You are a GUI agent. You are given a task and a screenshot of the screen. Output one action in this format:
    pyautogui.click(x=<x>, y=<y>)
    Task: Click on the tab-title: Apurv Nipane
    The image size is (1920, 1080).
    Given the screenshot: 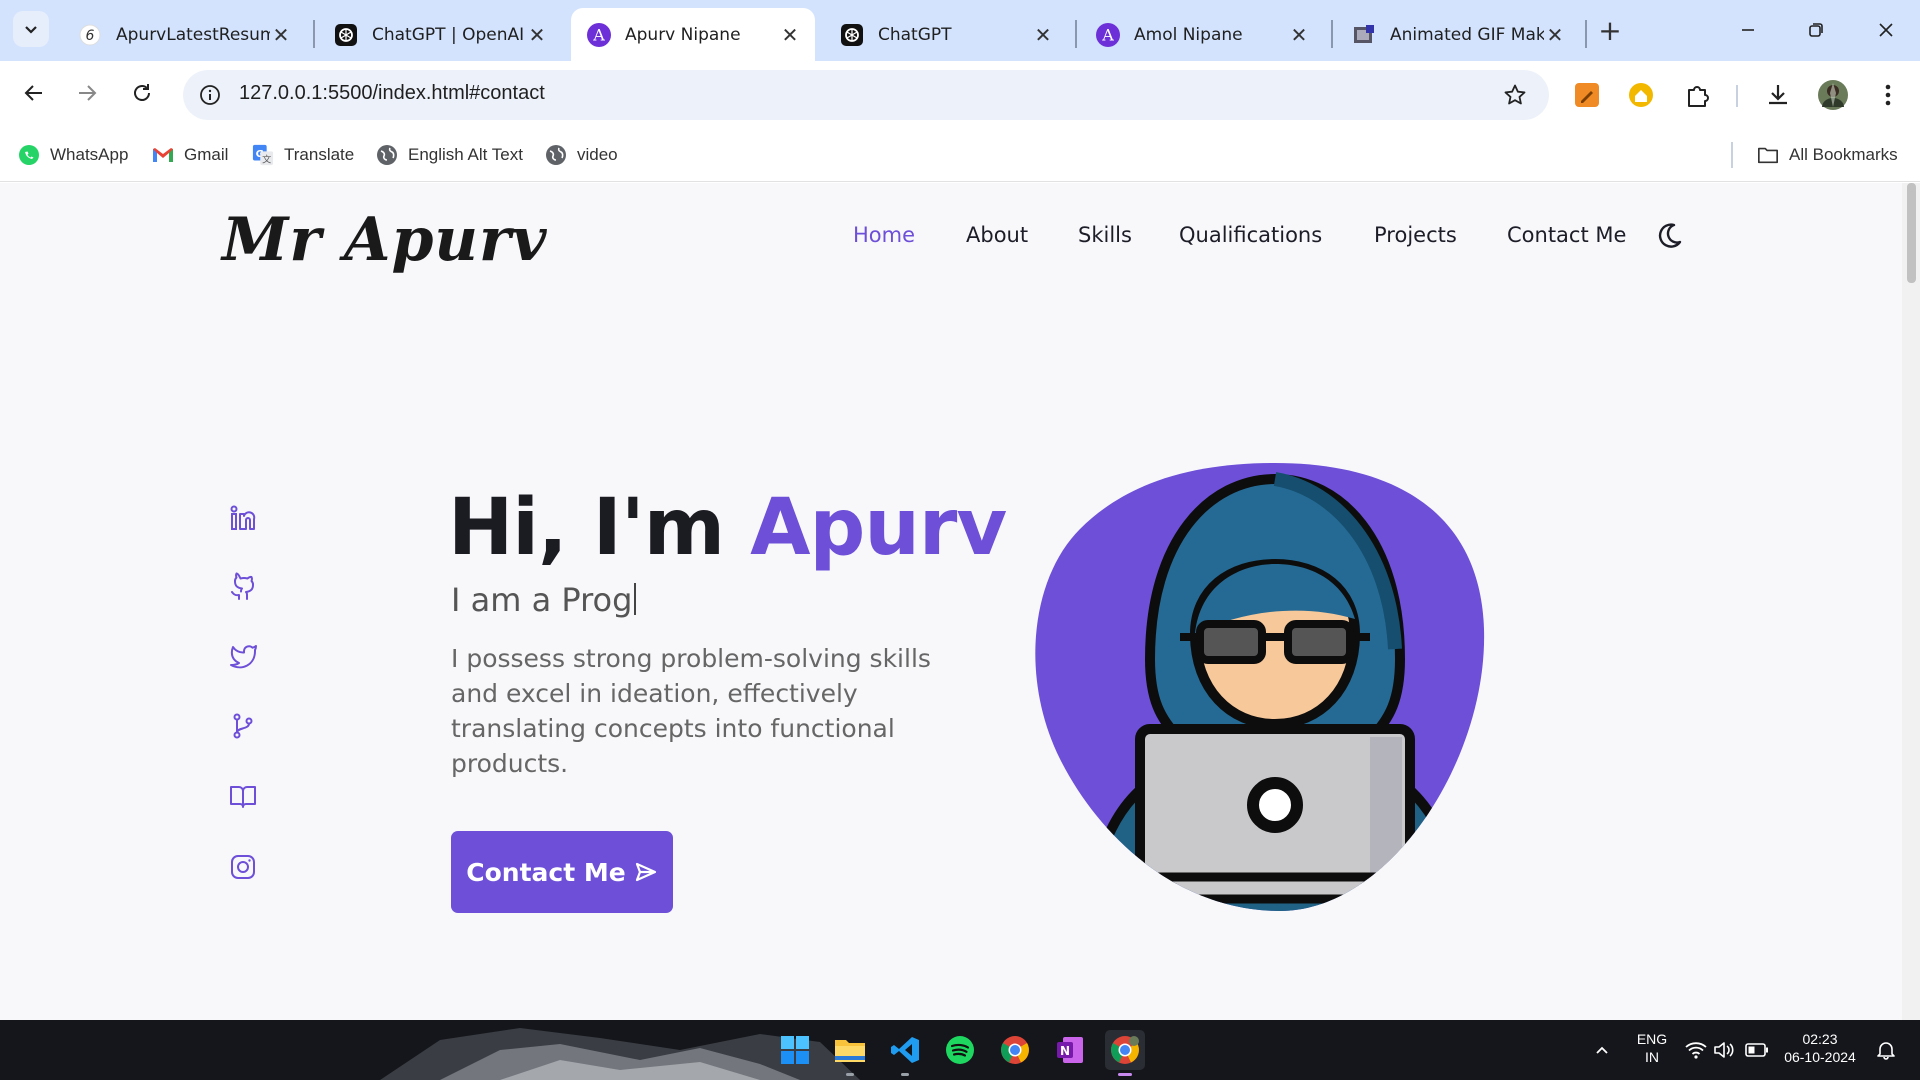 What is the action you would take?
    pyautogui.click(x=683, y=34)
    